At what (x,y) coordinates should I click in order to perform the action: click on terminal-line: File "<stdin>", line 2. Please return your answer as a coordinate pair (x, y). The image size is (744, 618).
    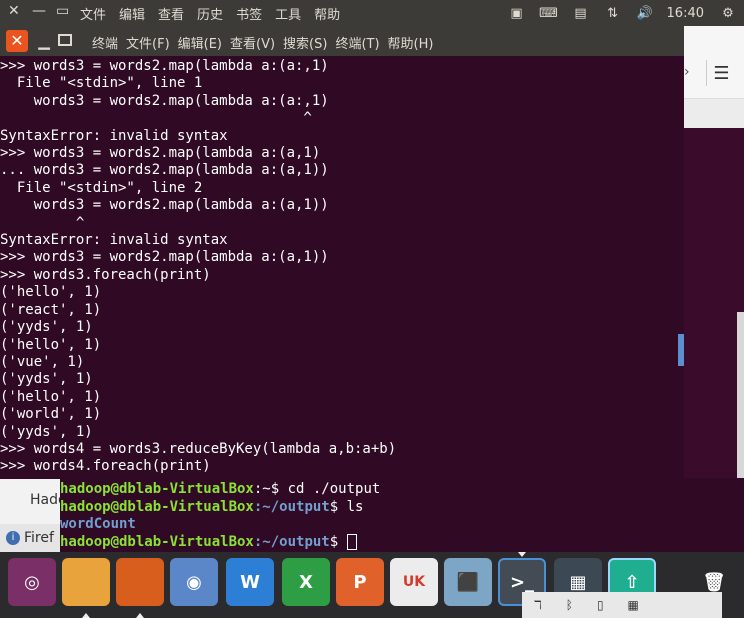
    Looking at the image, I should click on (101, 187).